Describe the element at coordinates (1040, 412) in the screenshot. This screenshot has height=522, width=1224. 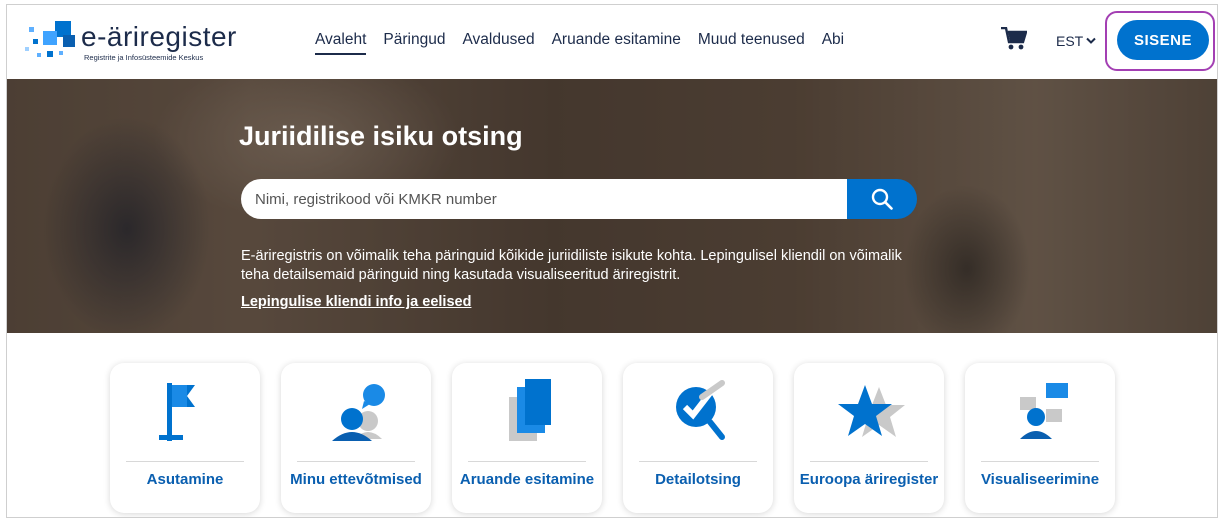
I see `user-visual-icon` at that location.